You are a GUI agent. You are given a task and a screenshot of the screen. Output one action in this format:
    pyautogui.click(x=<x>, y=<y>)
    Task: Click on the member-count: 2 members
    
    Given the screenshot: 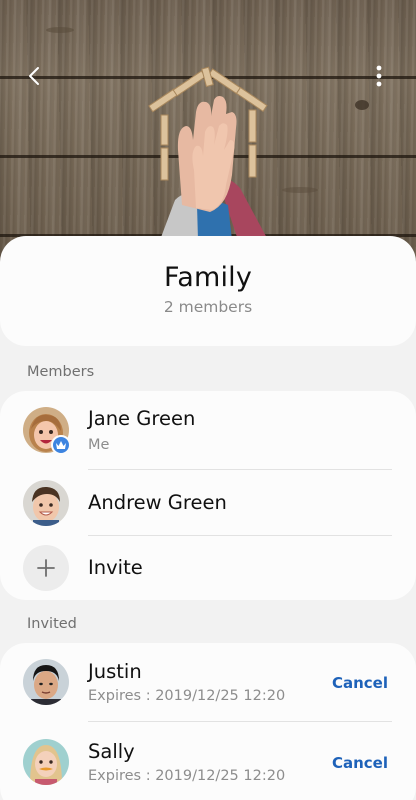 What is the action you would take?
    pyautogui.click(x=208, y=307)
    